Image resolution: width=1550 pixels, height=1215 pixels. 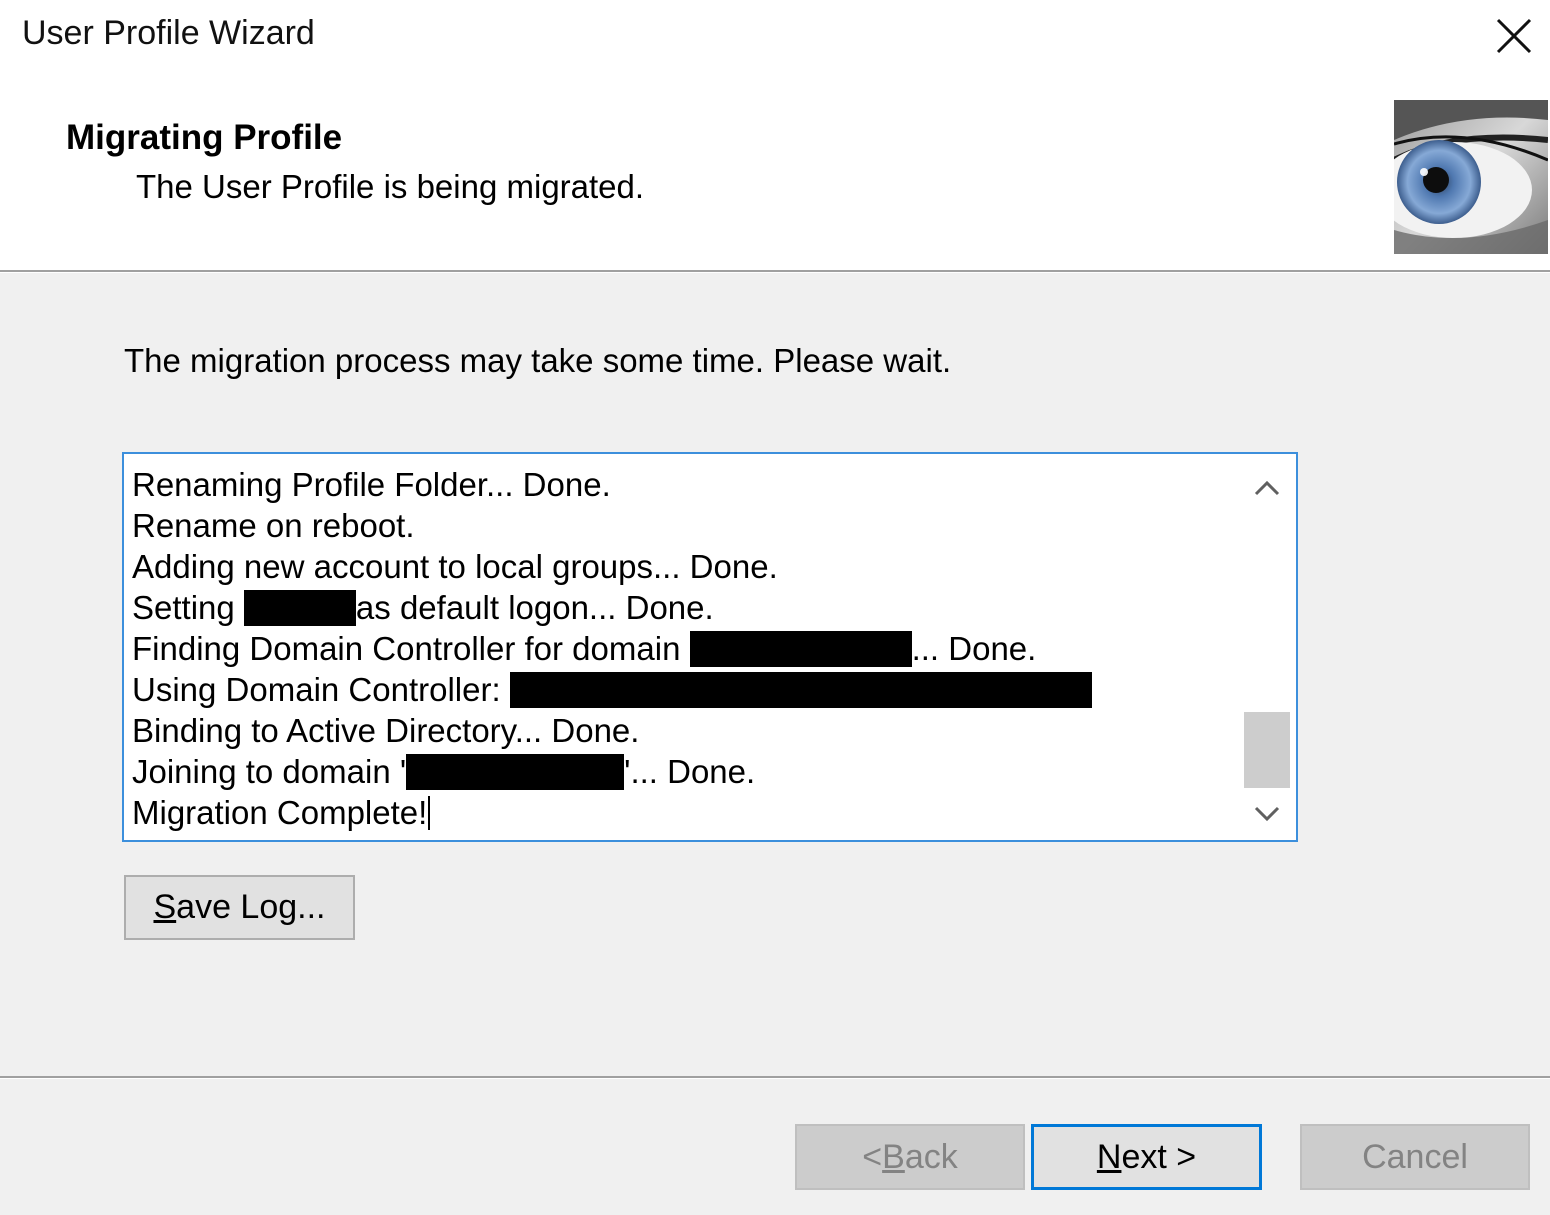 What do you see at coordinates (1267, 750) in the screenshot?
I see `scroll-thumb` at bounding box center [1267, 750].